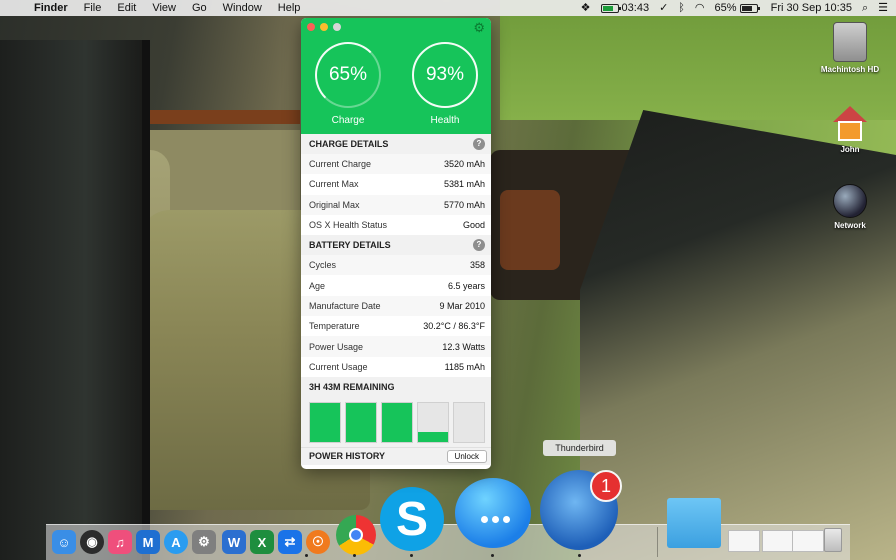 Image resolution: width=896 pixels, height=560 pixels. I want to click on itunes-icon: ♫, so click(120, 542).